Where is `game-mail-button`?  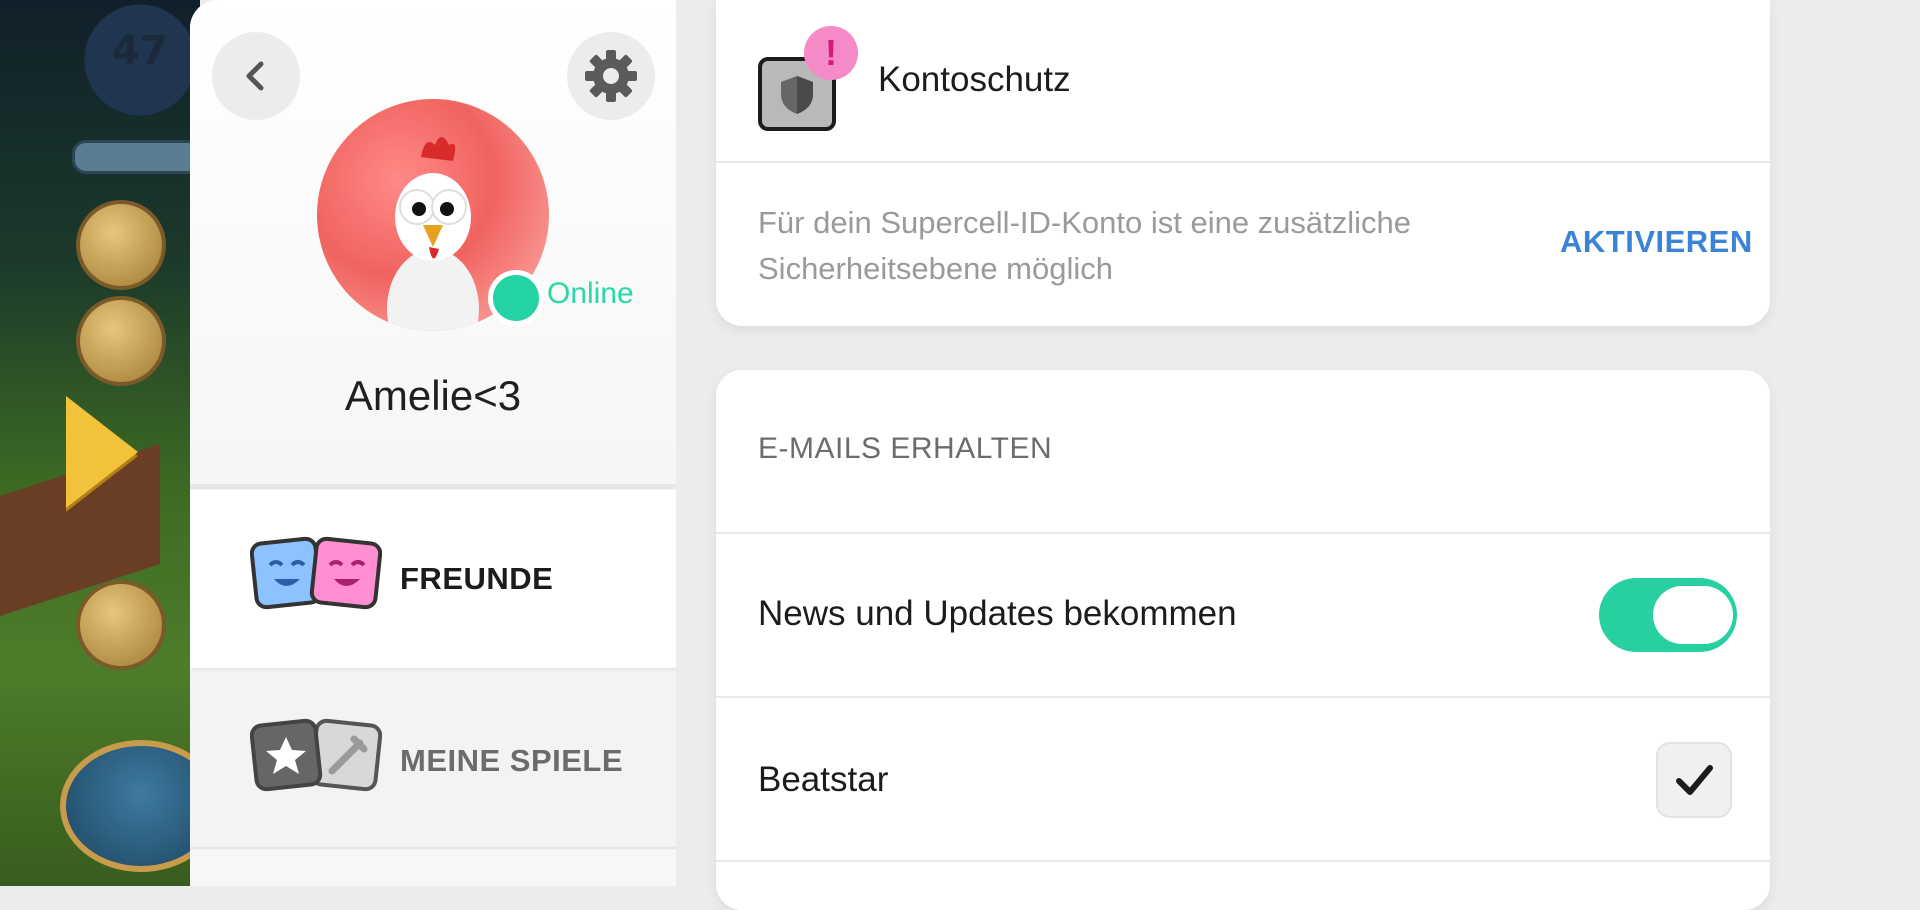
game-mail-button is located at coordinates (121, 341).